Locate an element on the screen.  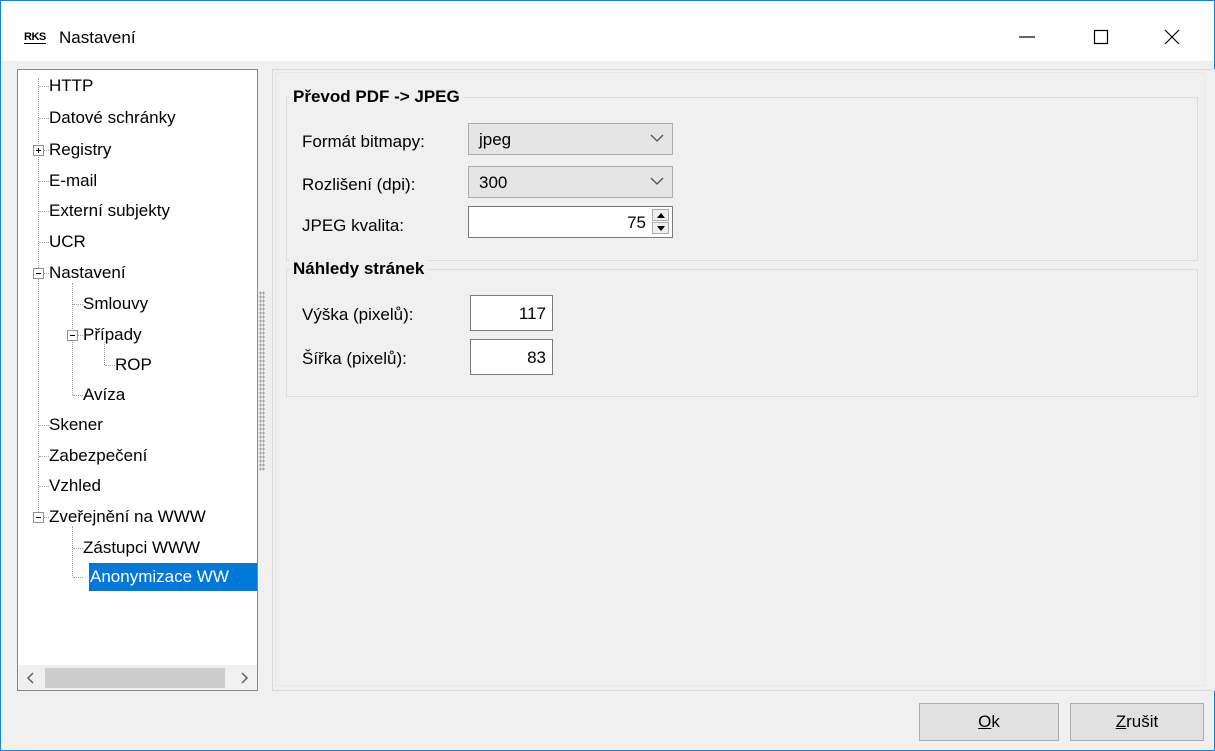
minimize-icon is located at coordinates (1027, 37).